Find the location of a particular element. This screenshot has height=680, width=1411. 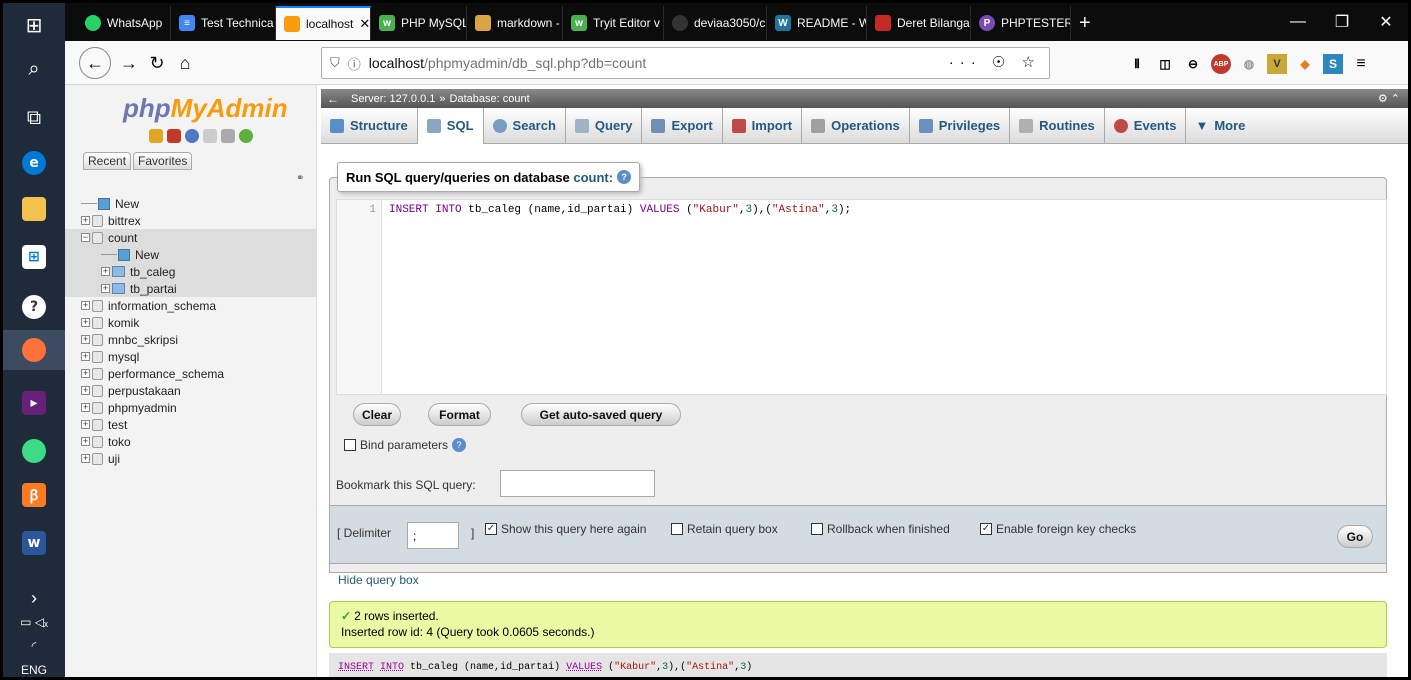

link-icon: ⚭ is located at coordinates (300, 178).